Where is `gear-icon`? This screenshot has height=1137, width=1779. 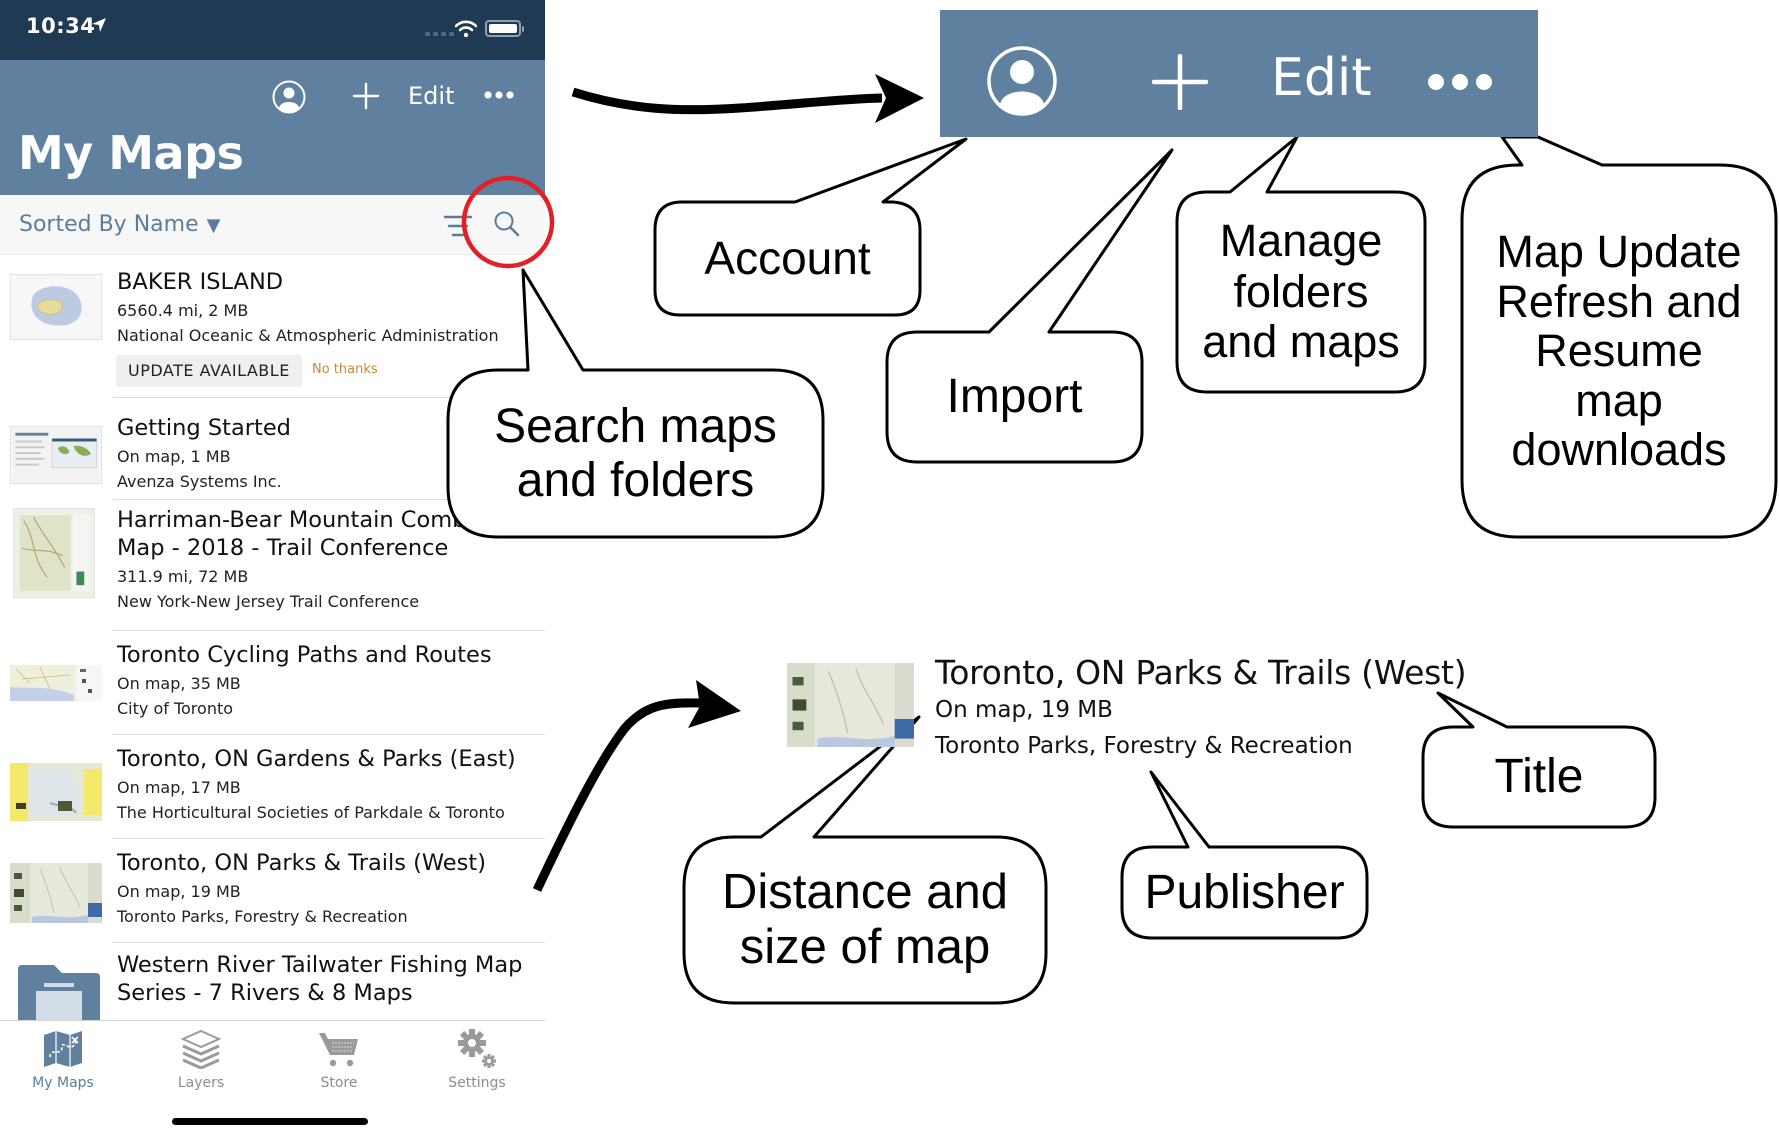 gear-icon is located at coordinates (477, 1048).